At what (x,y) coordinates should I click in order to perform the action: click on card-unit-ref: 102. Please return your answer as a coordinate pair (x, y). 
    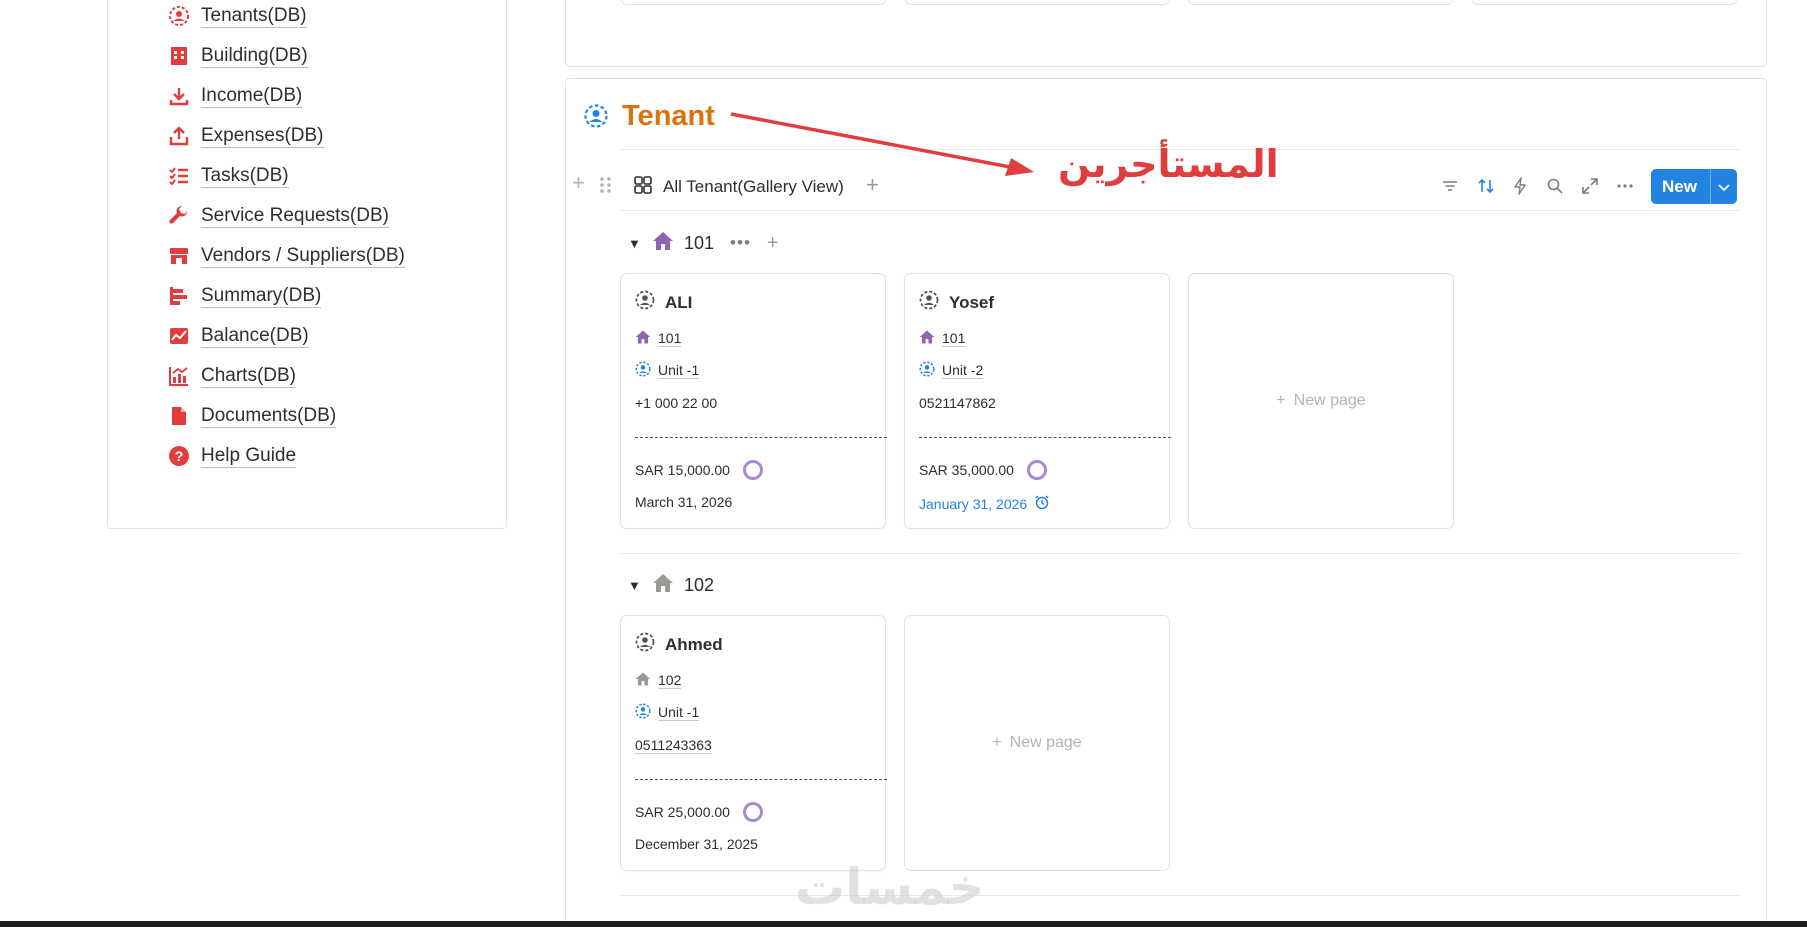
    Looking at the image, I should click on (658, 680).